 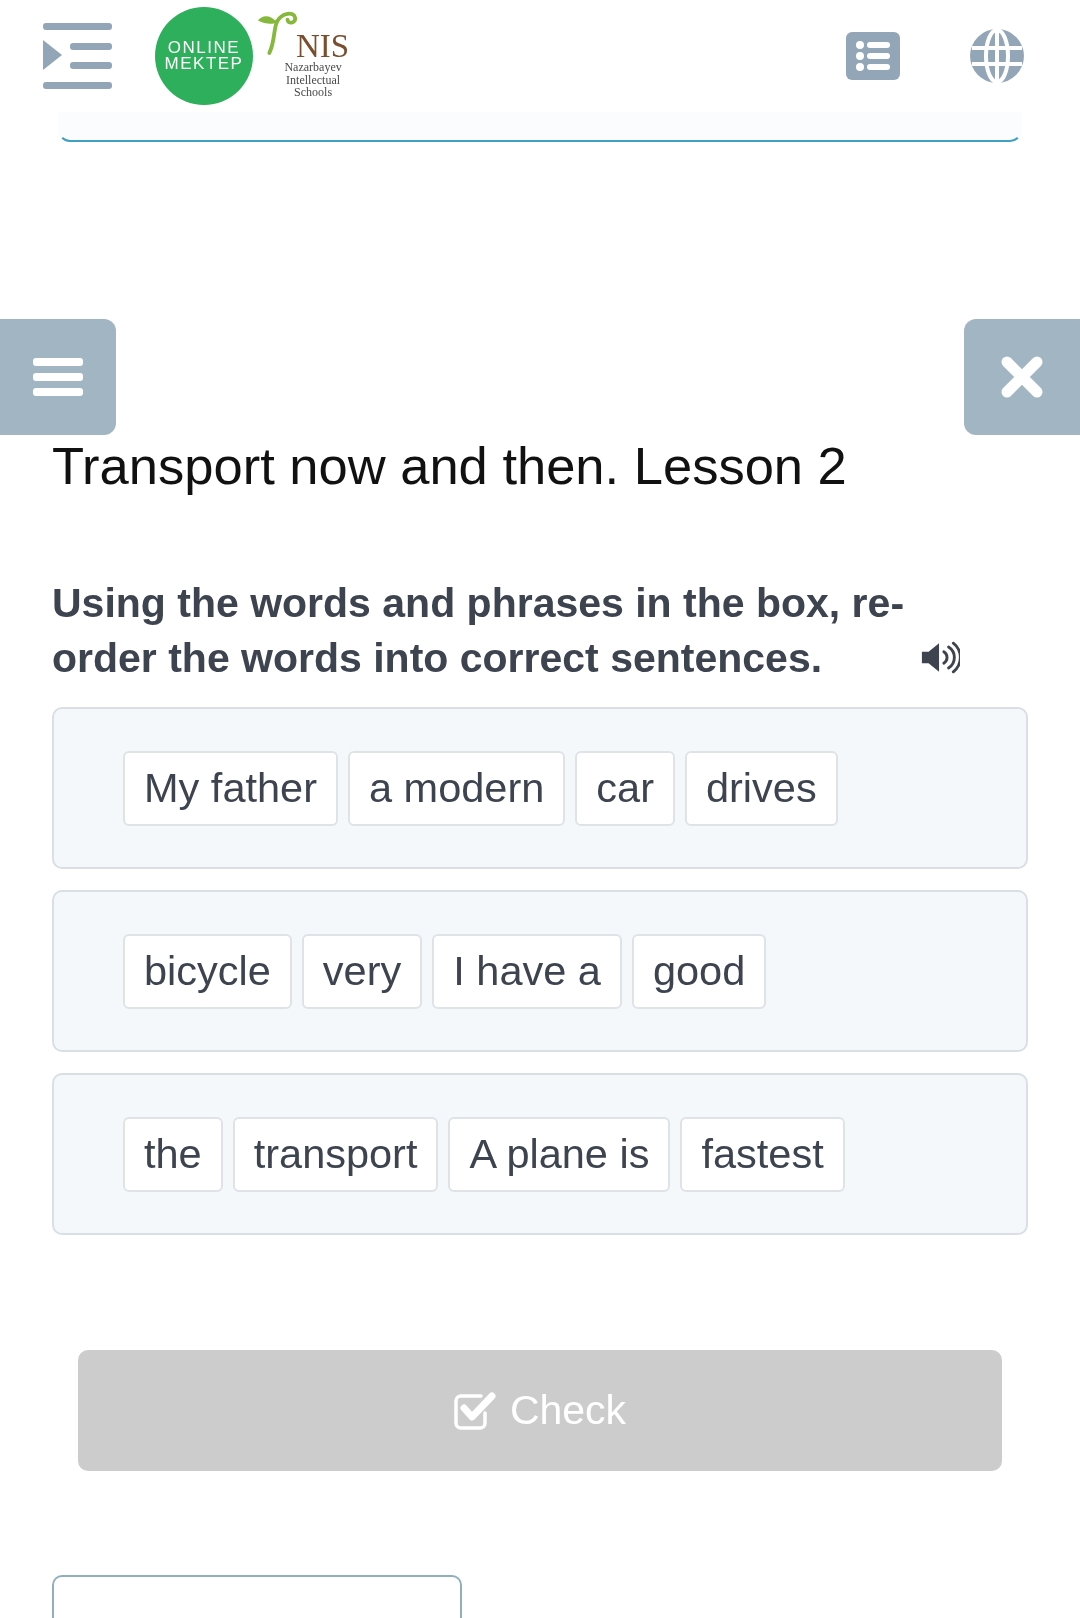 I want to click on word-tile: My father, so click(x=230, y=788).